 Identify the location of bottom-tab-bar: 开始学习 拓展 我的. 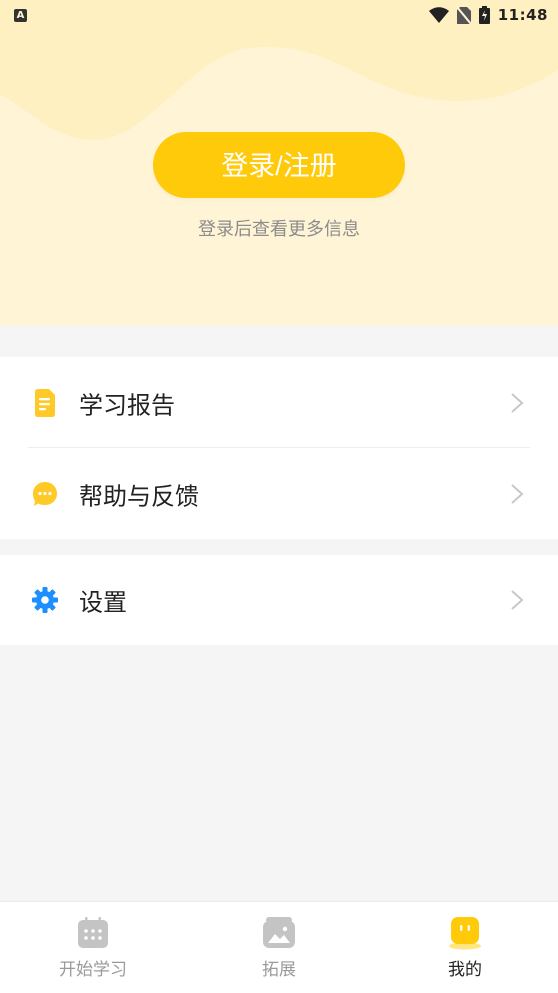
(279, 947).